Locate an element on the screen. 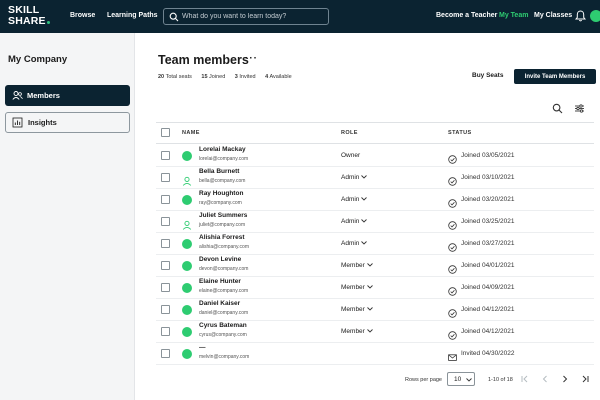 Image resolution: width=600 pixels, height=400 pixels. member-status: Joined 04/12/2021 is located at coordinates (488, 309).